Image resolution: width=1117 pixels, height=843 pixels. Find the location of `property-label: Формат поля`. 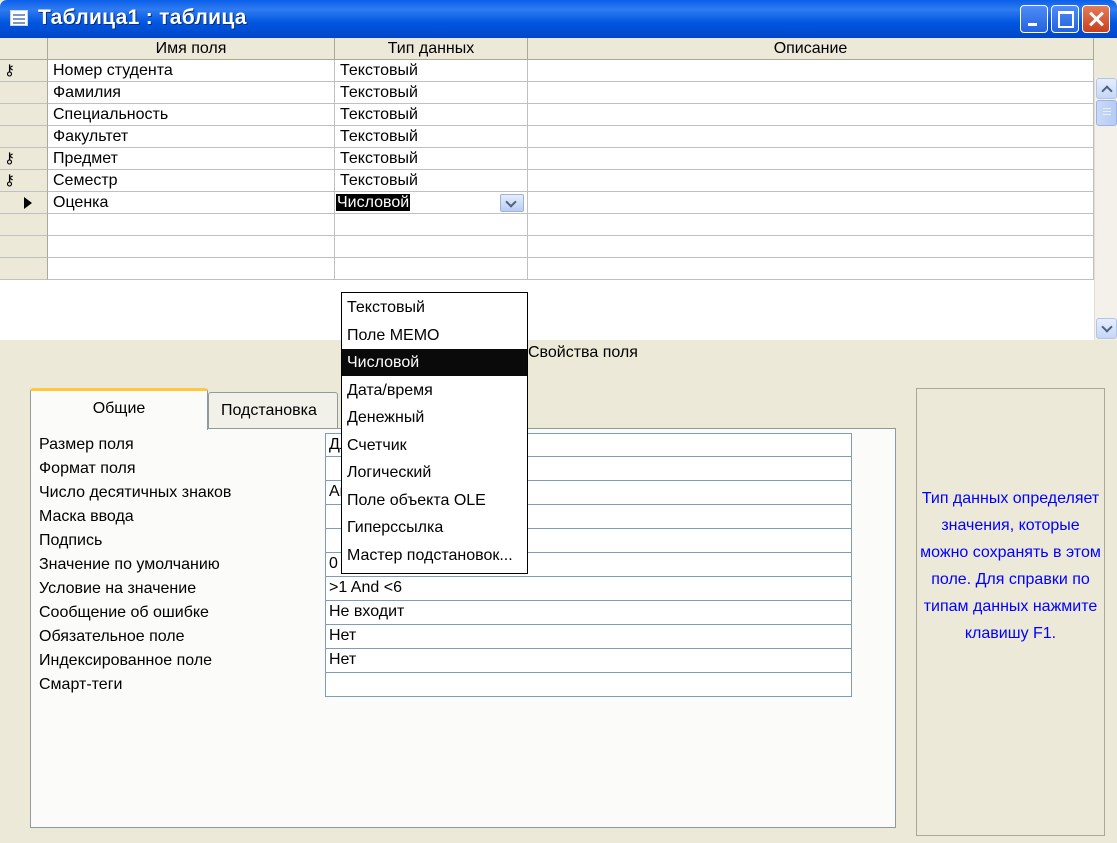

property-label: Формат поля is located at coordinates (87, 468).